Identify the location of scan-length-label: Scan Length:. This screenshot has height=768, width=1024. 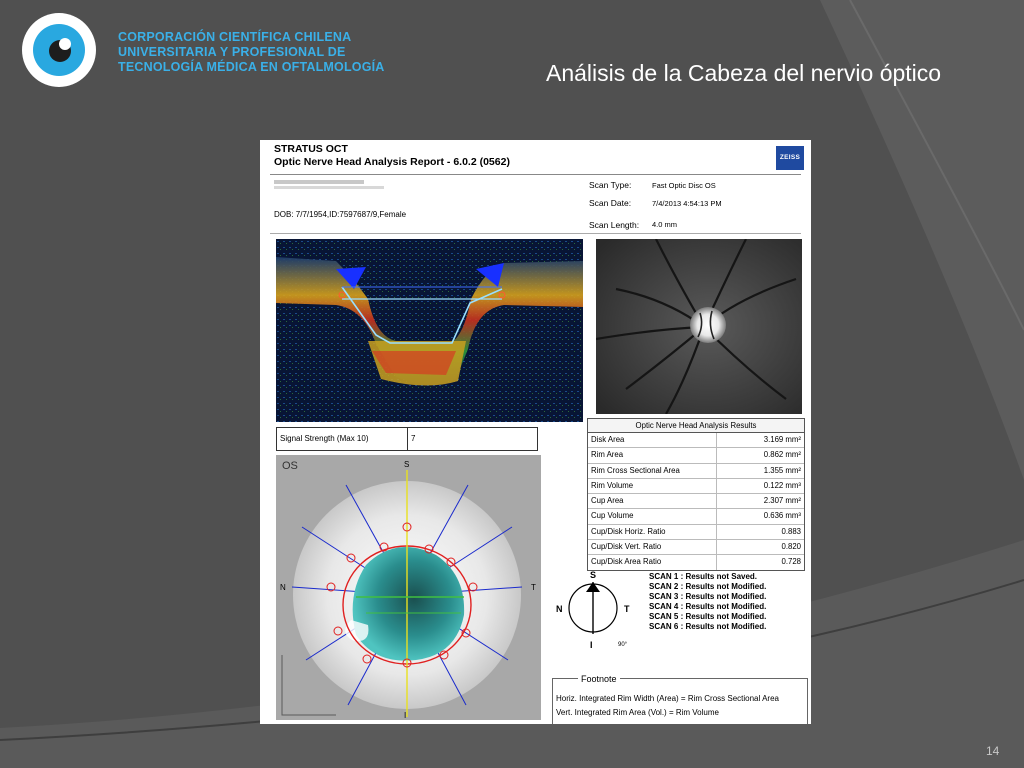
(614, 225).